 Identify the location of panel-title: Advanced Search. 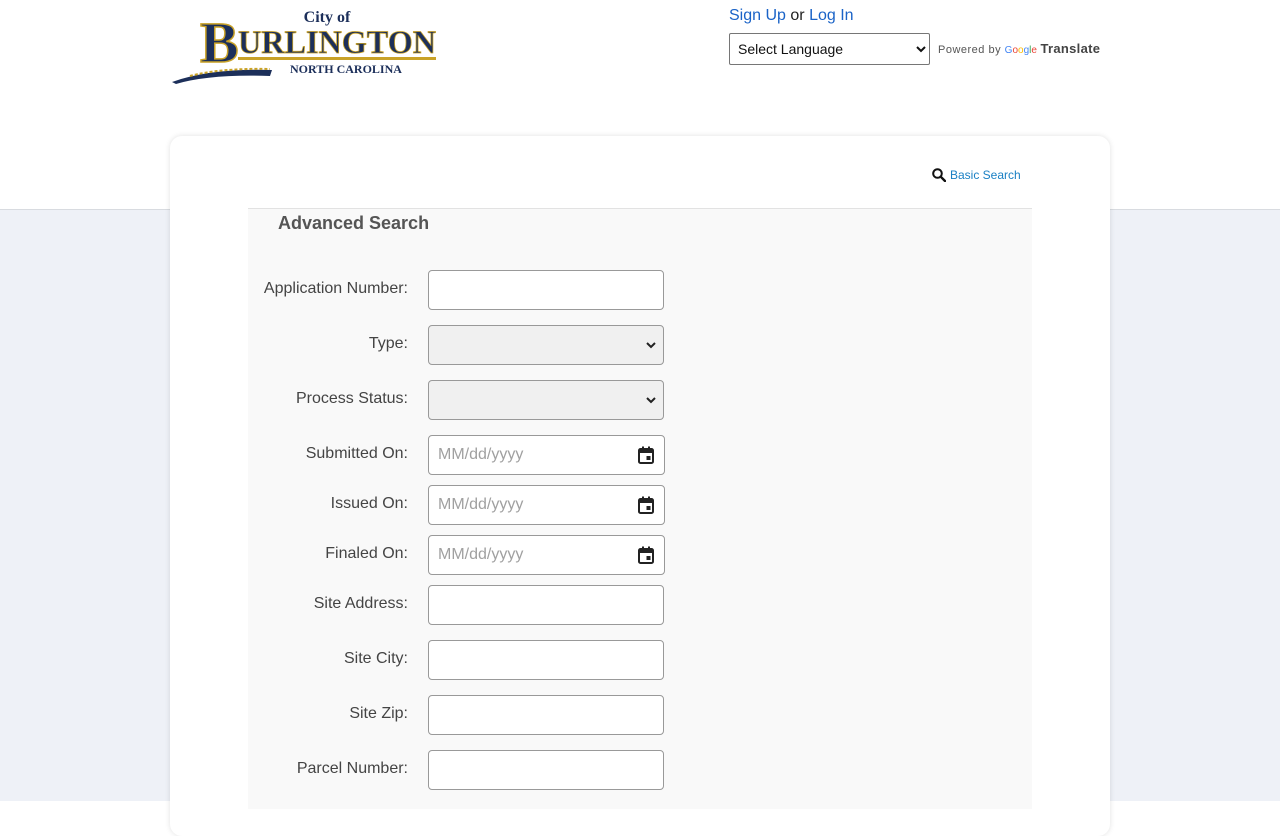
(354, 223).